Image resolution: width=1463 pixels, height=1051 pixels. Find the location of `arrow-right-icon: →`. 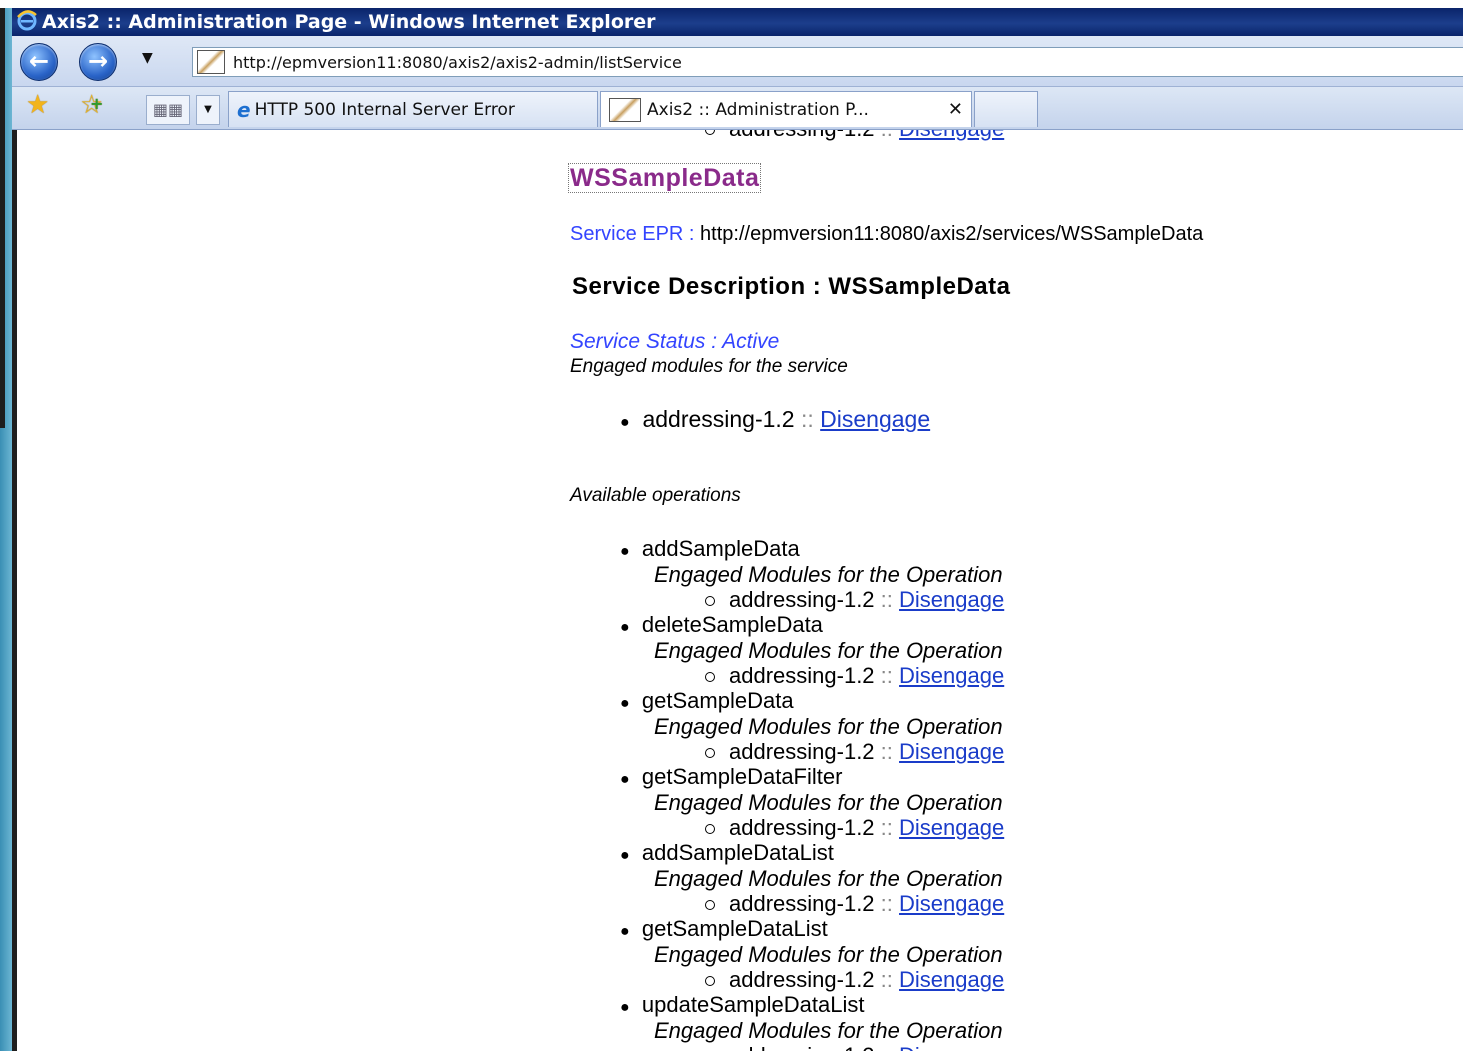

arrow-right-icon: → is located at coordinates (98, 61).